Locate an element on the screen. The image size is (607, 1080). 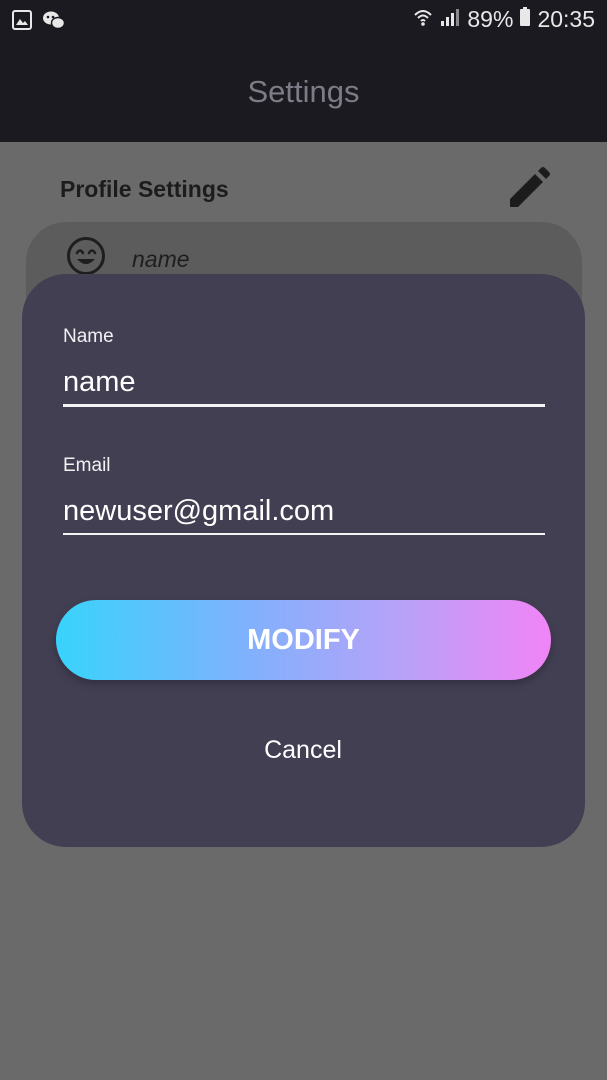
modify-button: MODIFY is located at coordinates (303, 640).